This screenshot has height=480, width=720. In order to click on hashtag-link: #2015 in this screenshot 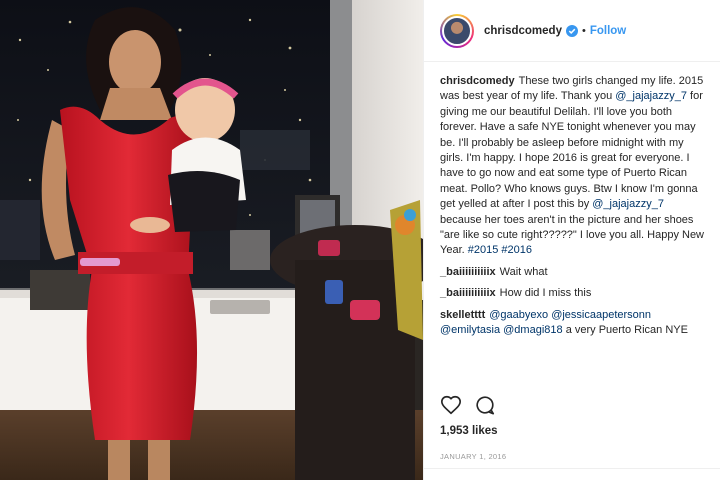, I will do `click(483, 250)`.